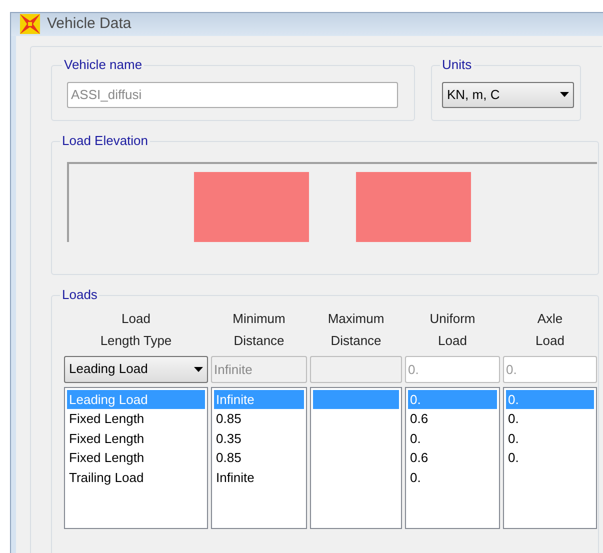 This screenshot has height=553, width=603. I want to click on list-item: Infinite, so click(259, 477).